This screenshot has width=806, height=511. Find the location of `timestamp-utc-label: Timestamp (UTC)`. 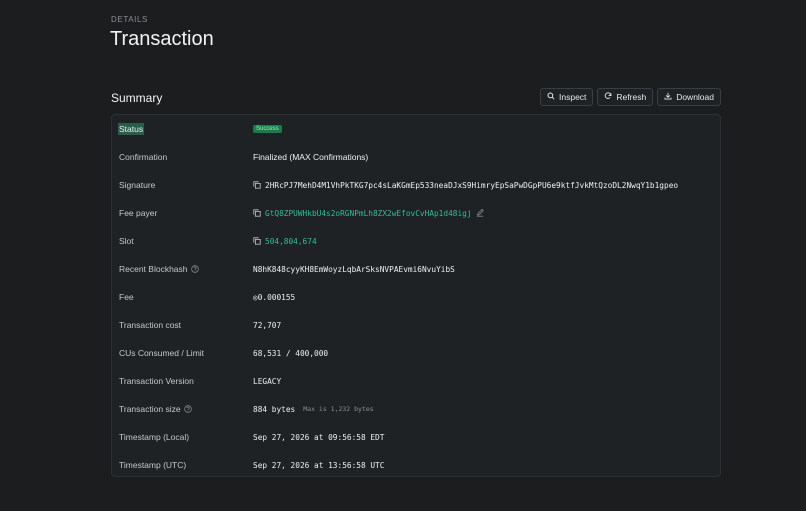

timestamp-utc-label: Timestamp (UTC) is located at coordinates (153, 465).